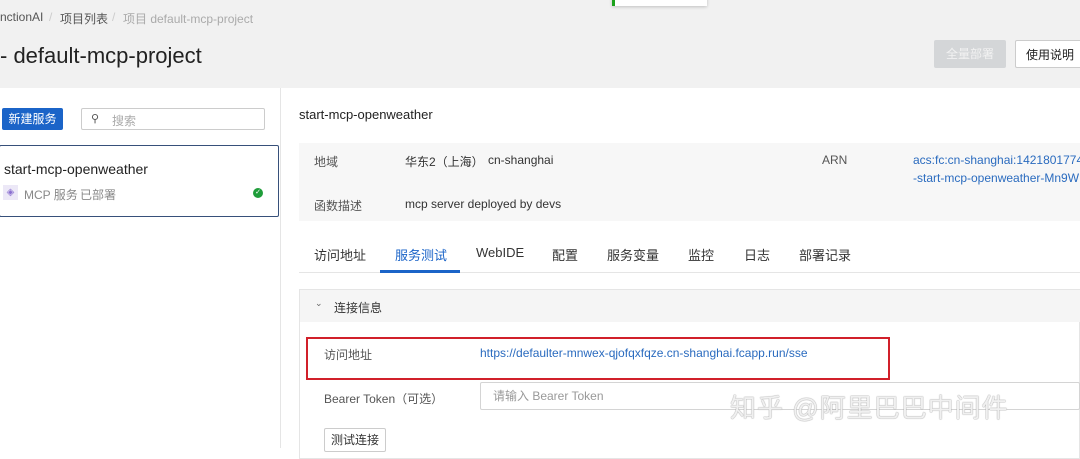 The image size is (1080, 459). I want to click on mcp-icon: ◈, so click(10, 192).